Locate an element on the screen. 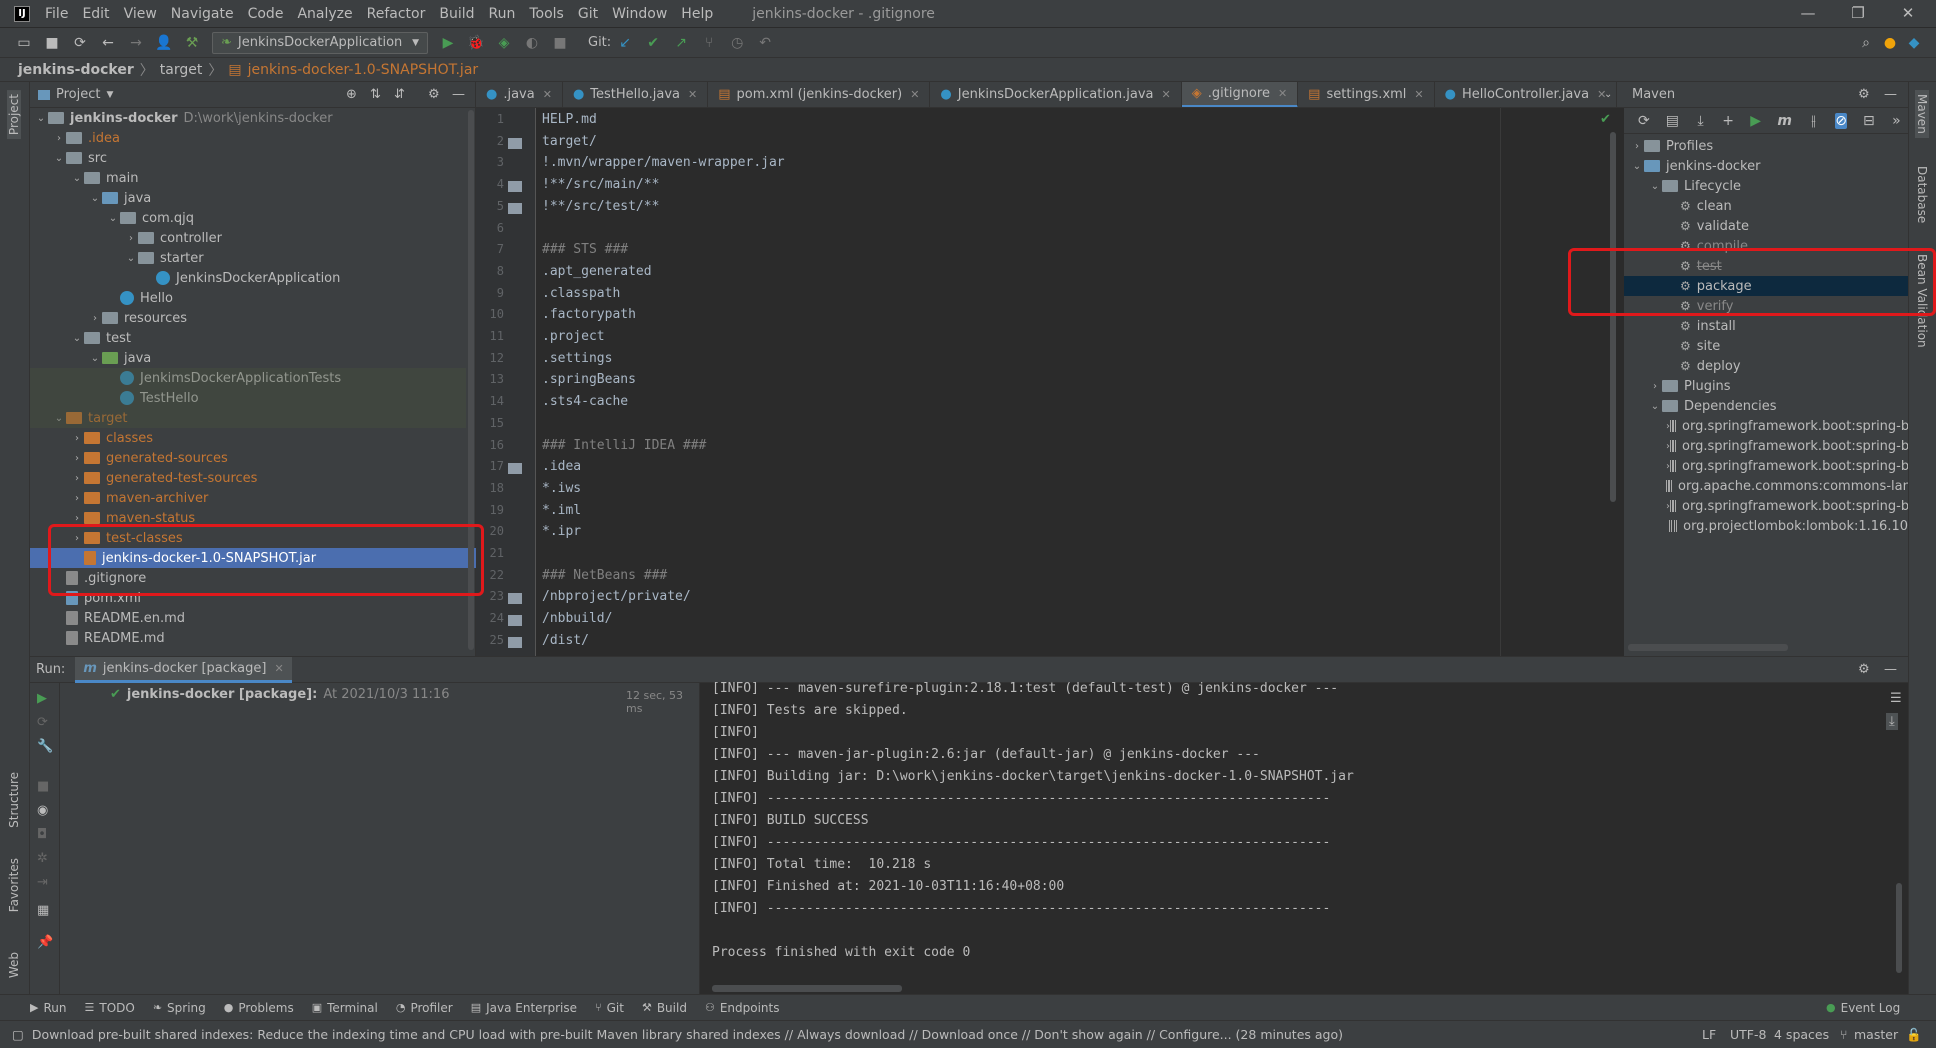 This screenshot has width=1936, height=1048. file-encoding: UTF-8 is located at coordinates (1748, 1034).